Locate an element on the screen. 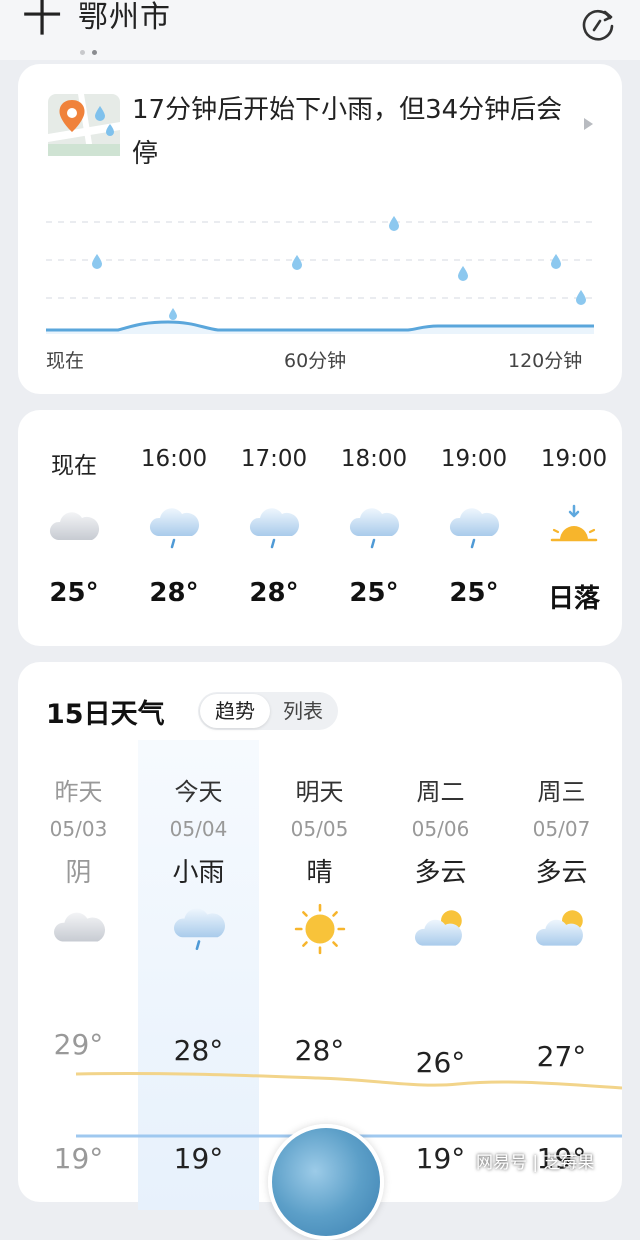  radar-globe-button is located at coordinates (326, 1182).